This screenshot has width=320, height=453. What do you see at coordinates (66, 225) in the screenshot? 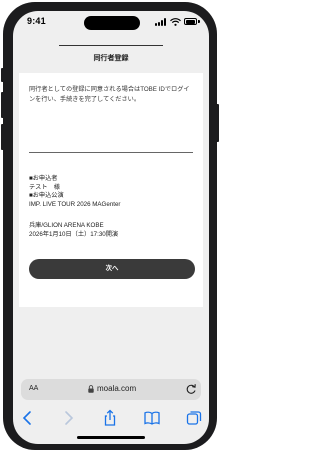
I see `venue: 兵庫/GLION ARENA KOBE` at bounding box center [66, 225].